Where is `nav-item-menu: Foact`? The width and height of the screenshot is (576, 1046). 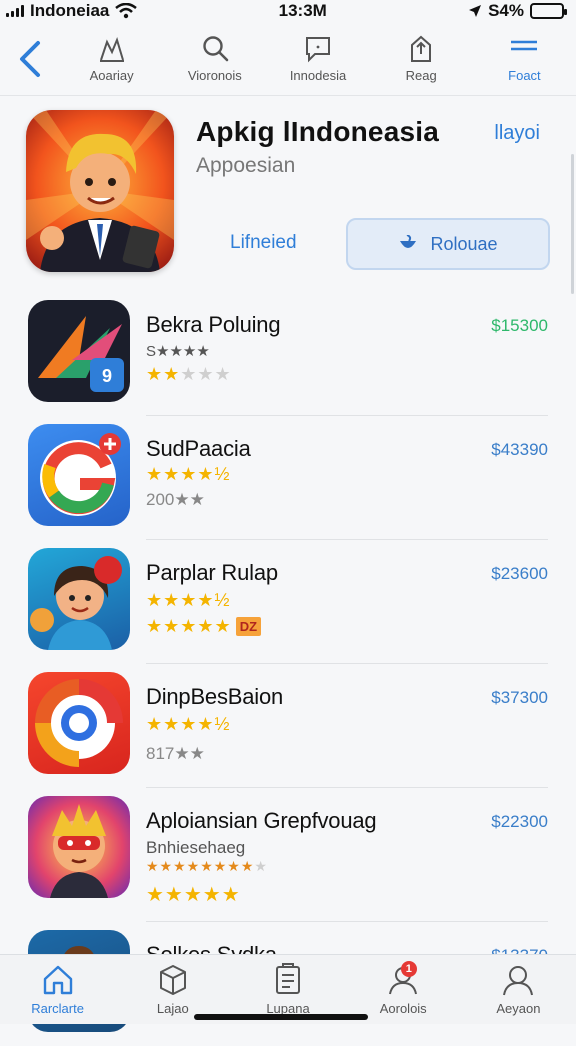
nav-item-menu: Foact is located at coordinates (524, 58).